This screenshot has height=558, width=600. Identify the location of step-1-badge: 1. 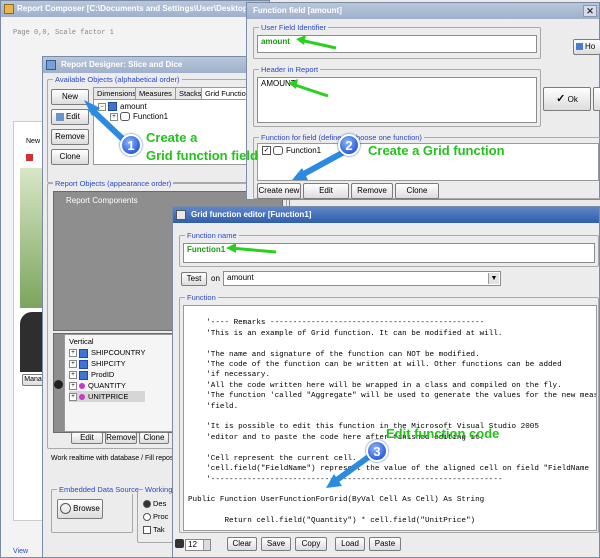
(131, 145).